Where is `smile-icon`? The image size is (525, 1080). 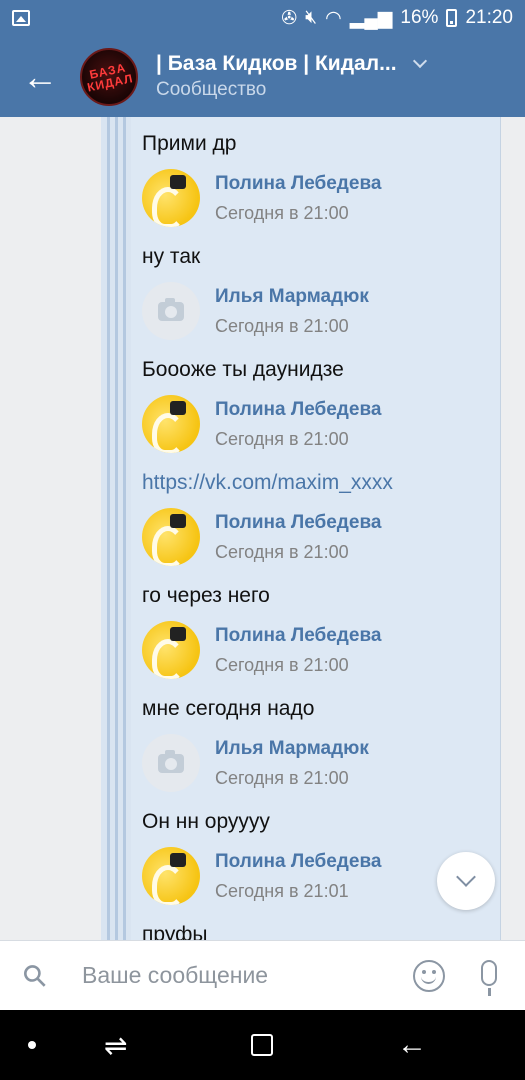 smile-icon is located at coordinates (429, 975).